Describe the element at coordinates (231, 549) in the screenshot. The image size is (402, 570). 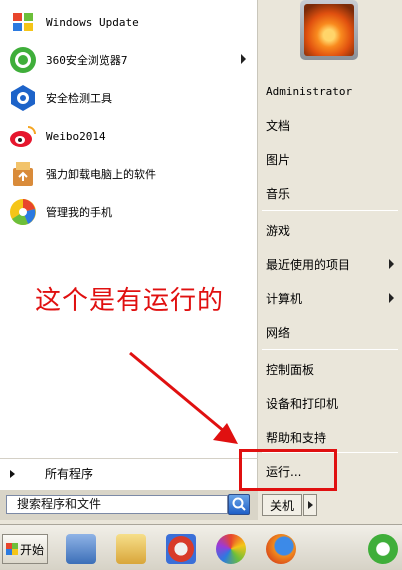
I see `media-player-icon` at that location.